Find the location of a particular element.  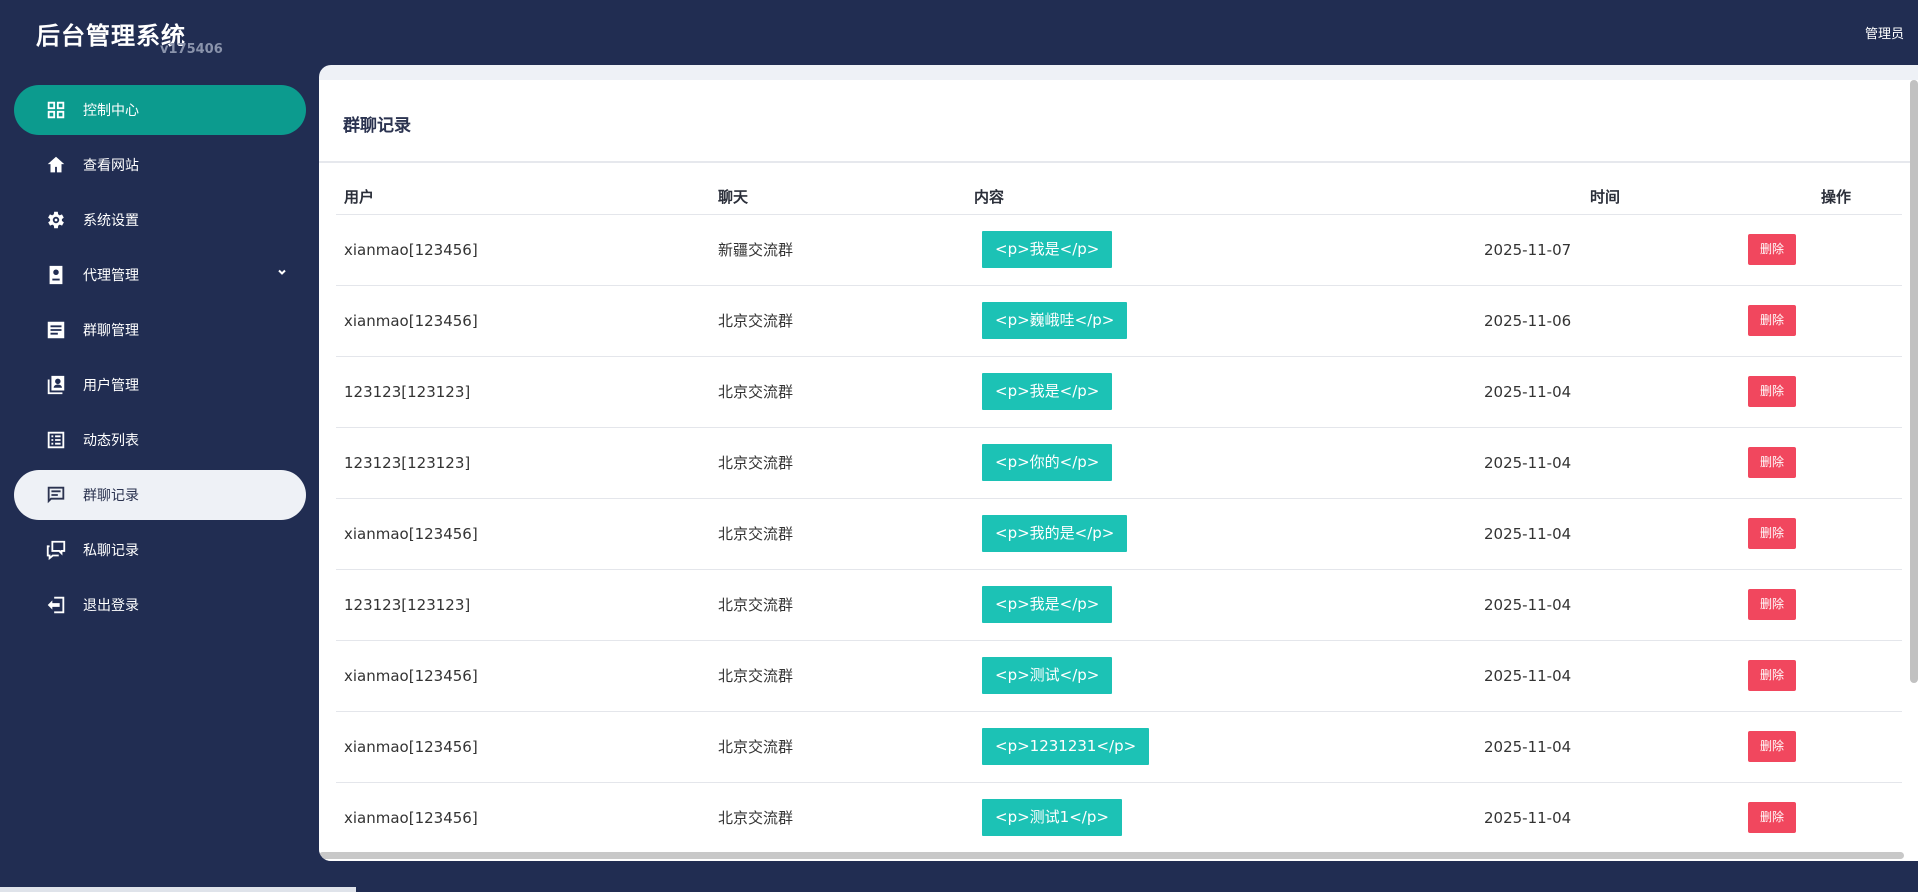

sidebar-item-settings: 系统设置 is located at coordinates (160, 220).